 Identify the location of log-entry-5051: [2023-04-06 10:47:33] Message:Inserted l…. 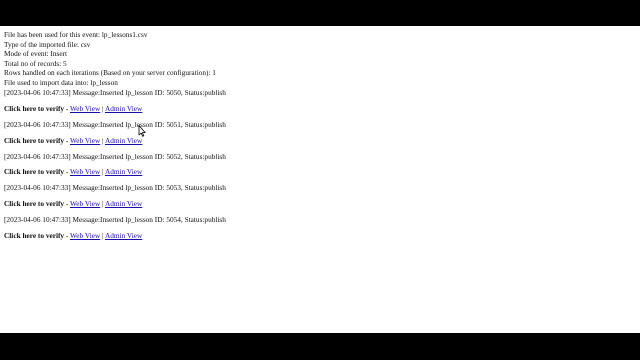
(115, 124).